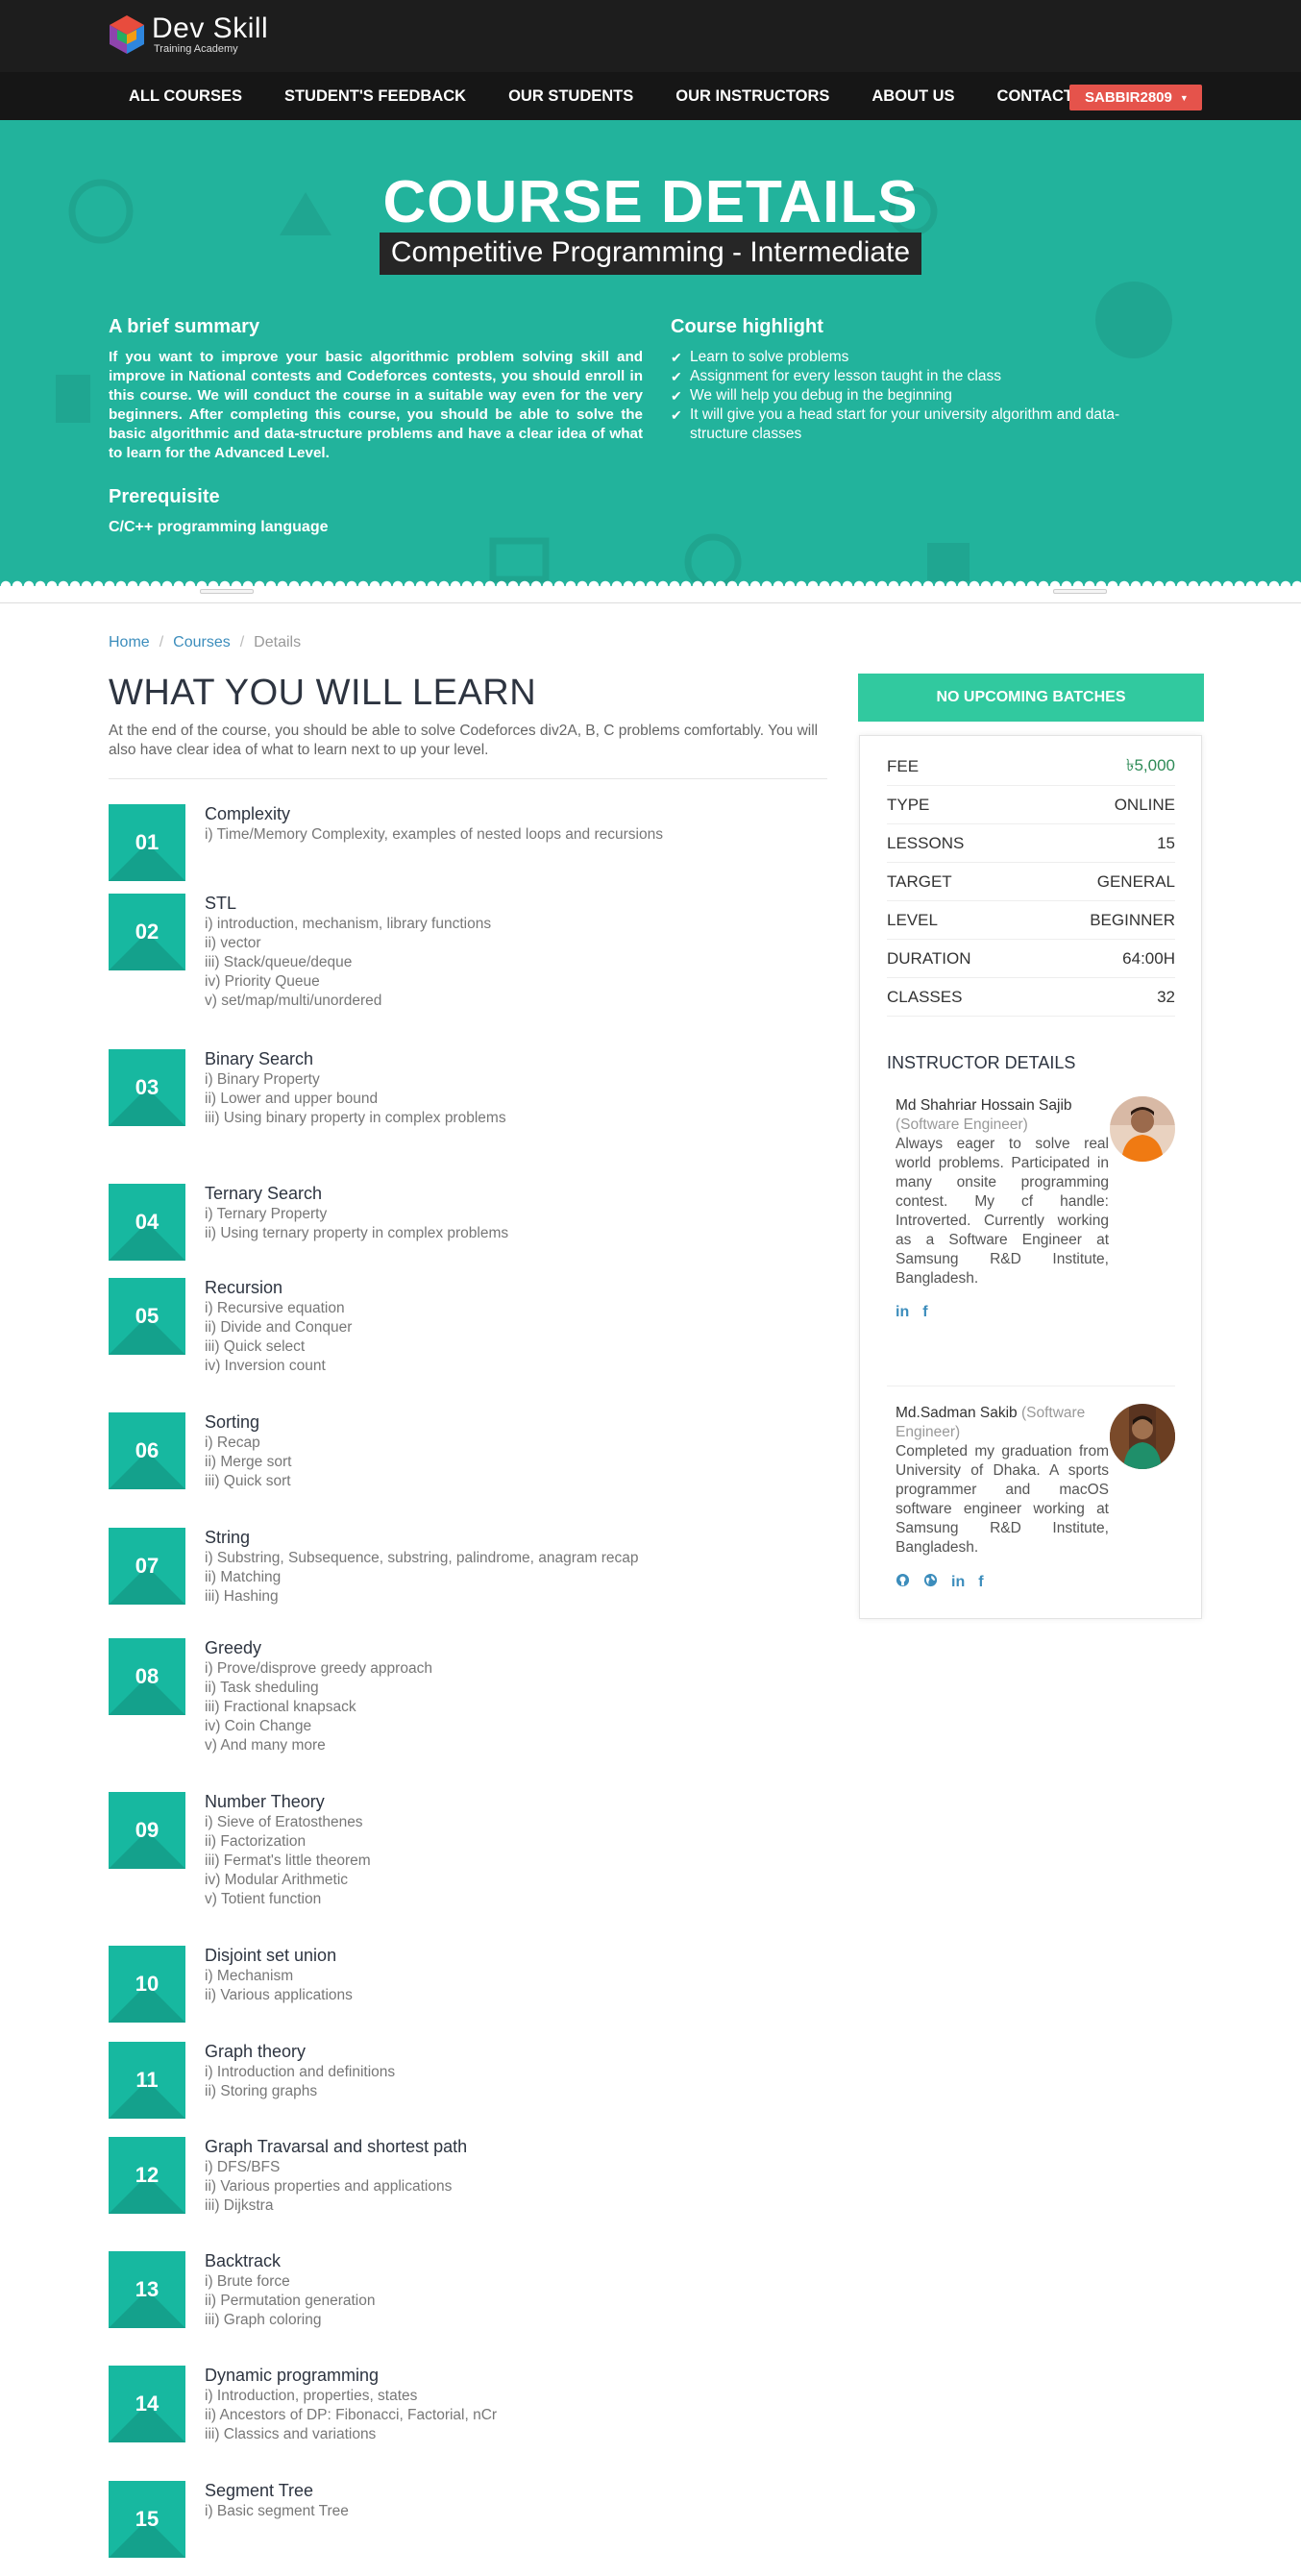 This screenshot has width=1301, height=2576. What do you see at coordinates (202, 642) in the screenshot?
I see `breadcrumb-courses: Courses` at bounding box center [202, 642].